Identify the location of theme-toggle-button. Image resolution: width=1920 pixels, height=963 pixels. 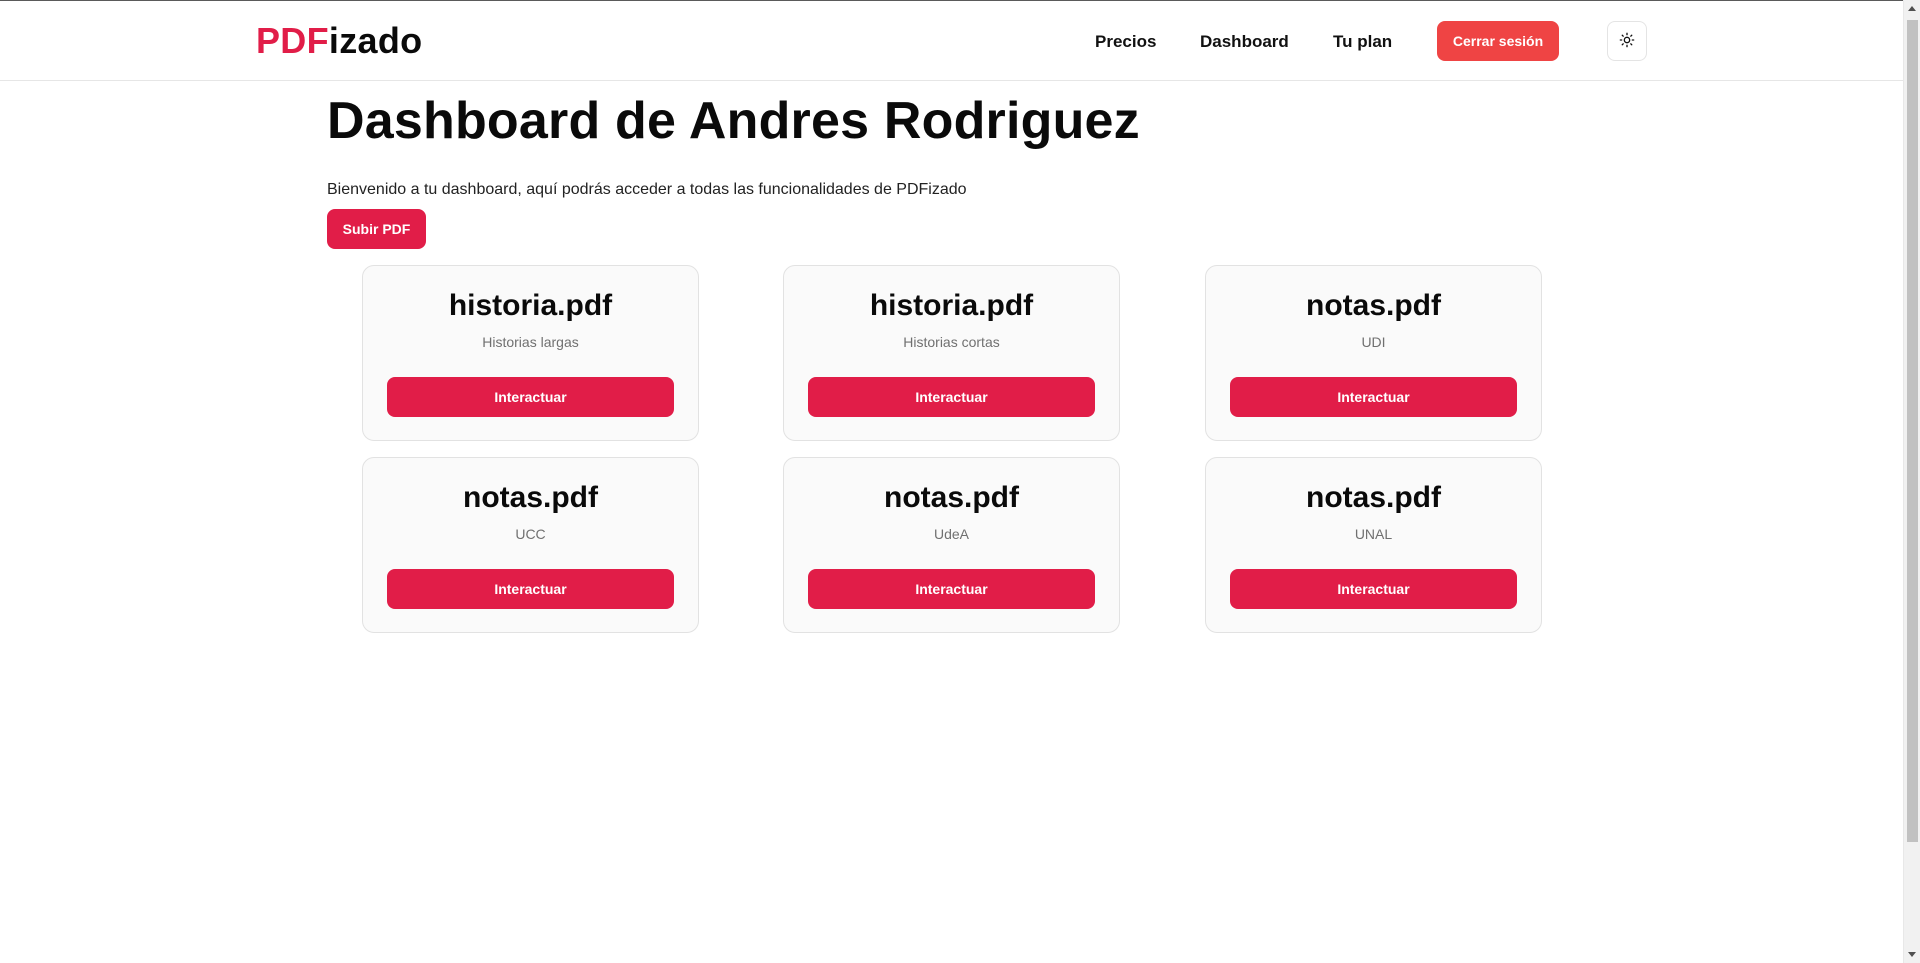
(1627, 41).